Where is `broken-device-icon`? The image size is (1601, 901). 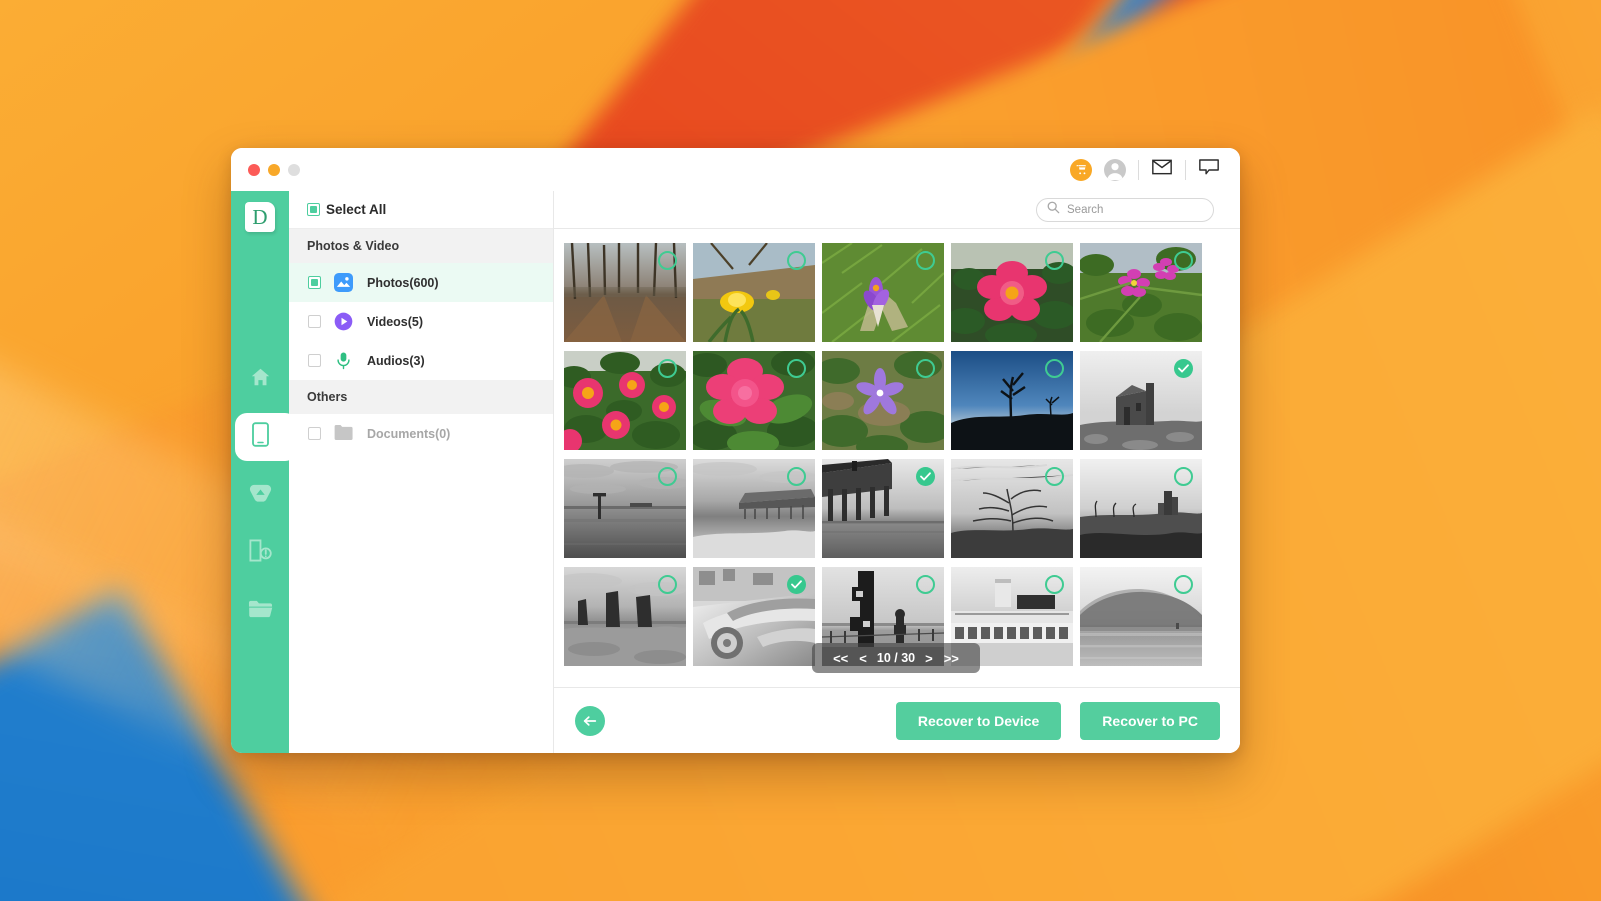 broken-device-icon is located at coordinates (260, 553).